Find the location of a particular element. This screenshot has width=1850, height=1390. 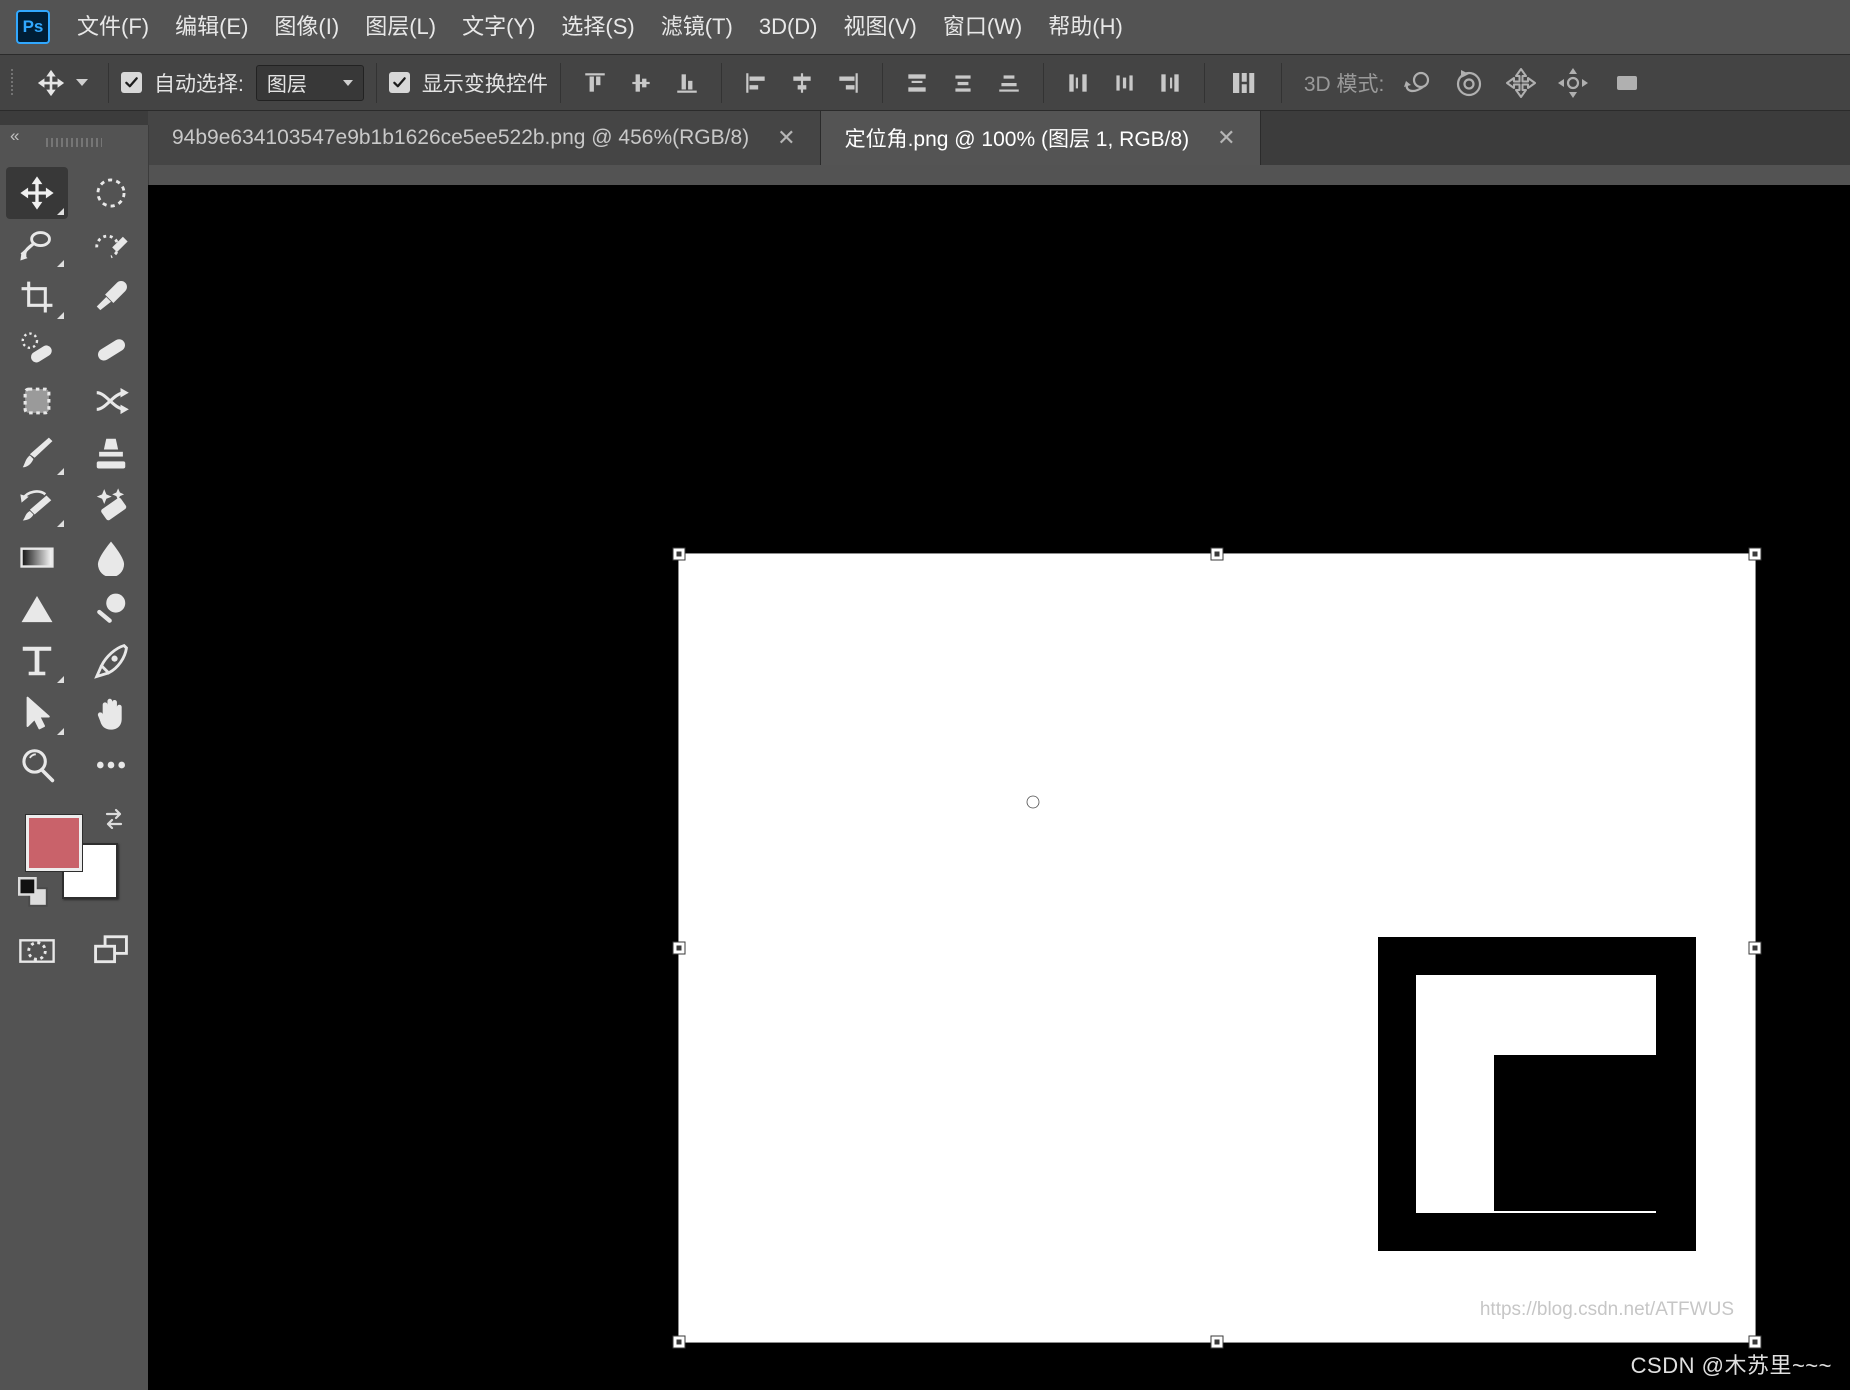

eraser-icon is located at coordinates (111, 504).